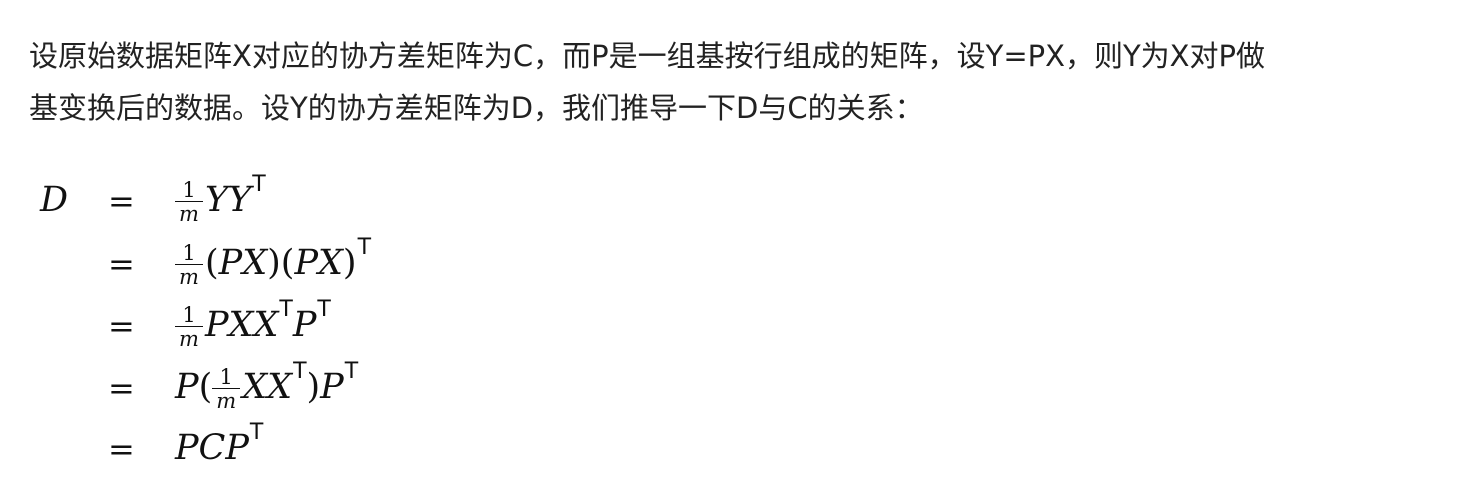 The width and height of the screenshot is (1470, 490). I want to click on term: XX, so click(267, 387).